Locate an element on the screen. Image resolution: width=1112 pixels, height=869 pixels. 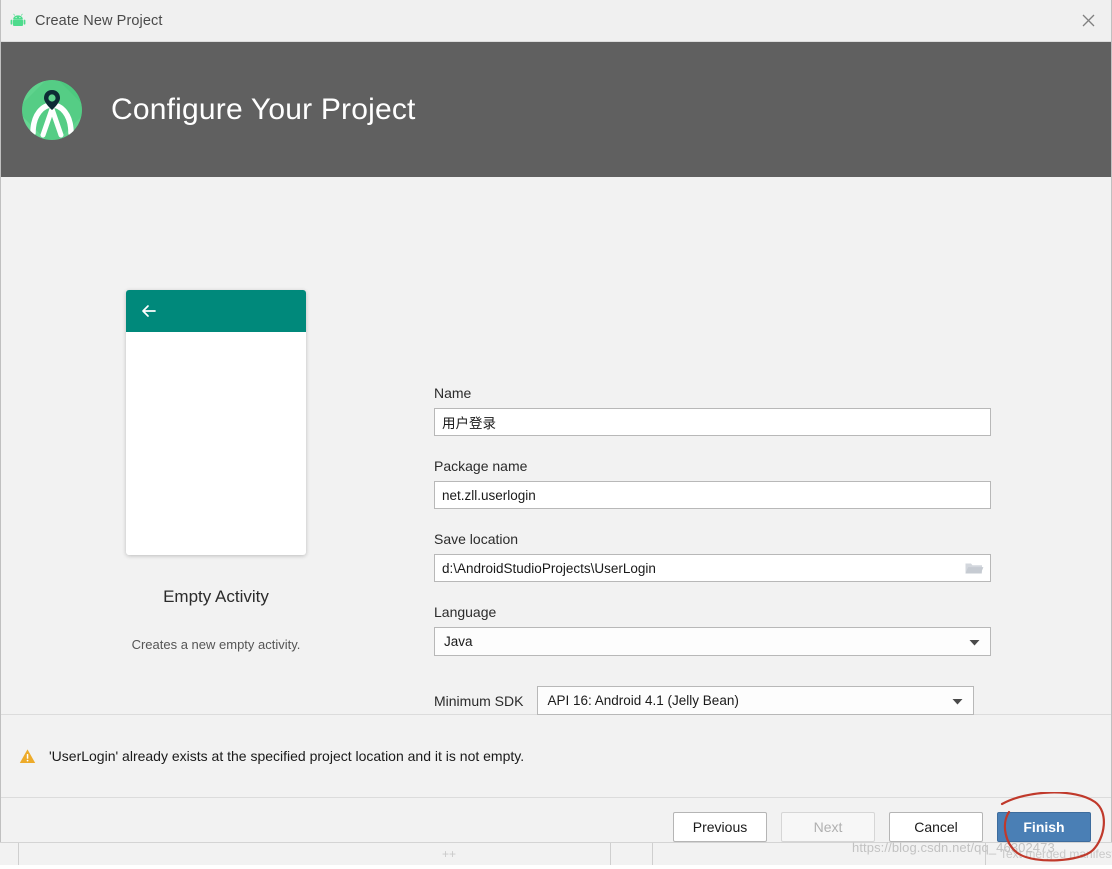
banner-title: Configure Your Project is located at coordinates (263, 109).